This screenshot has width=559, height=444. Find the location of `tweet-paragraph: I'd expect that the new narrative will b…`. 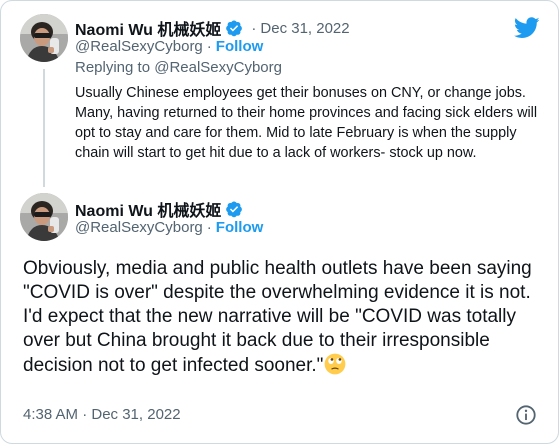

tweet-paragraph: I'd expect that the new narrative will b… is located at coordinates (269, 341).